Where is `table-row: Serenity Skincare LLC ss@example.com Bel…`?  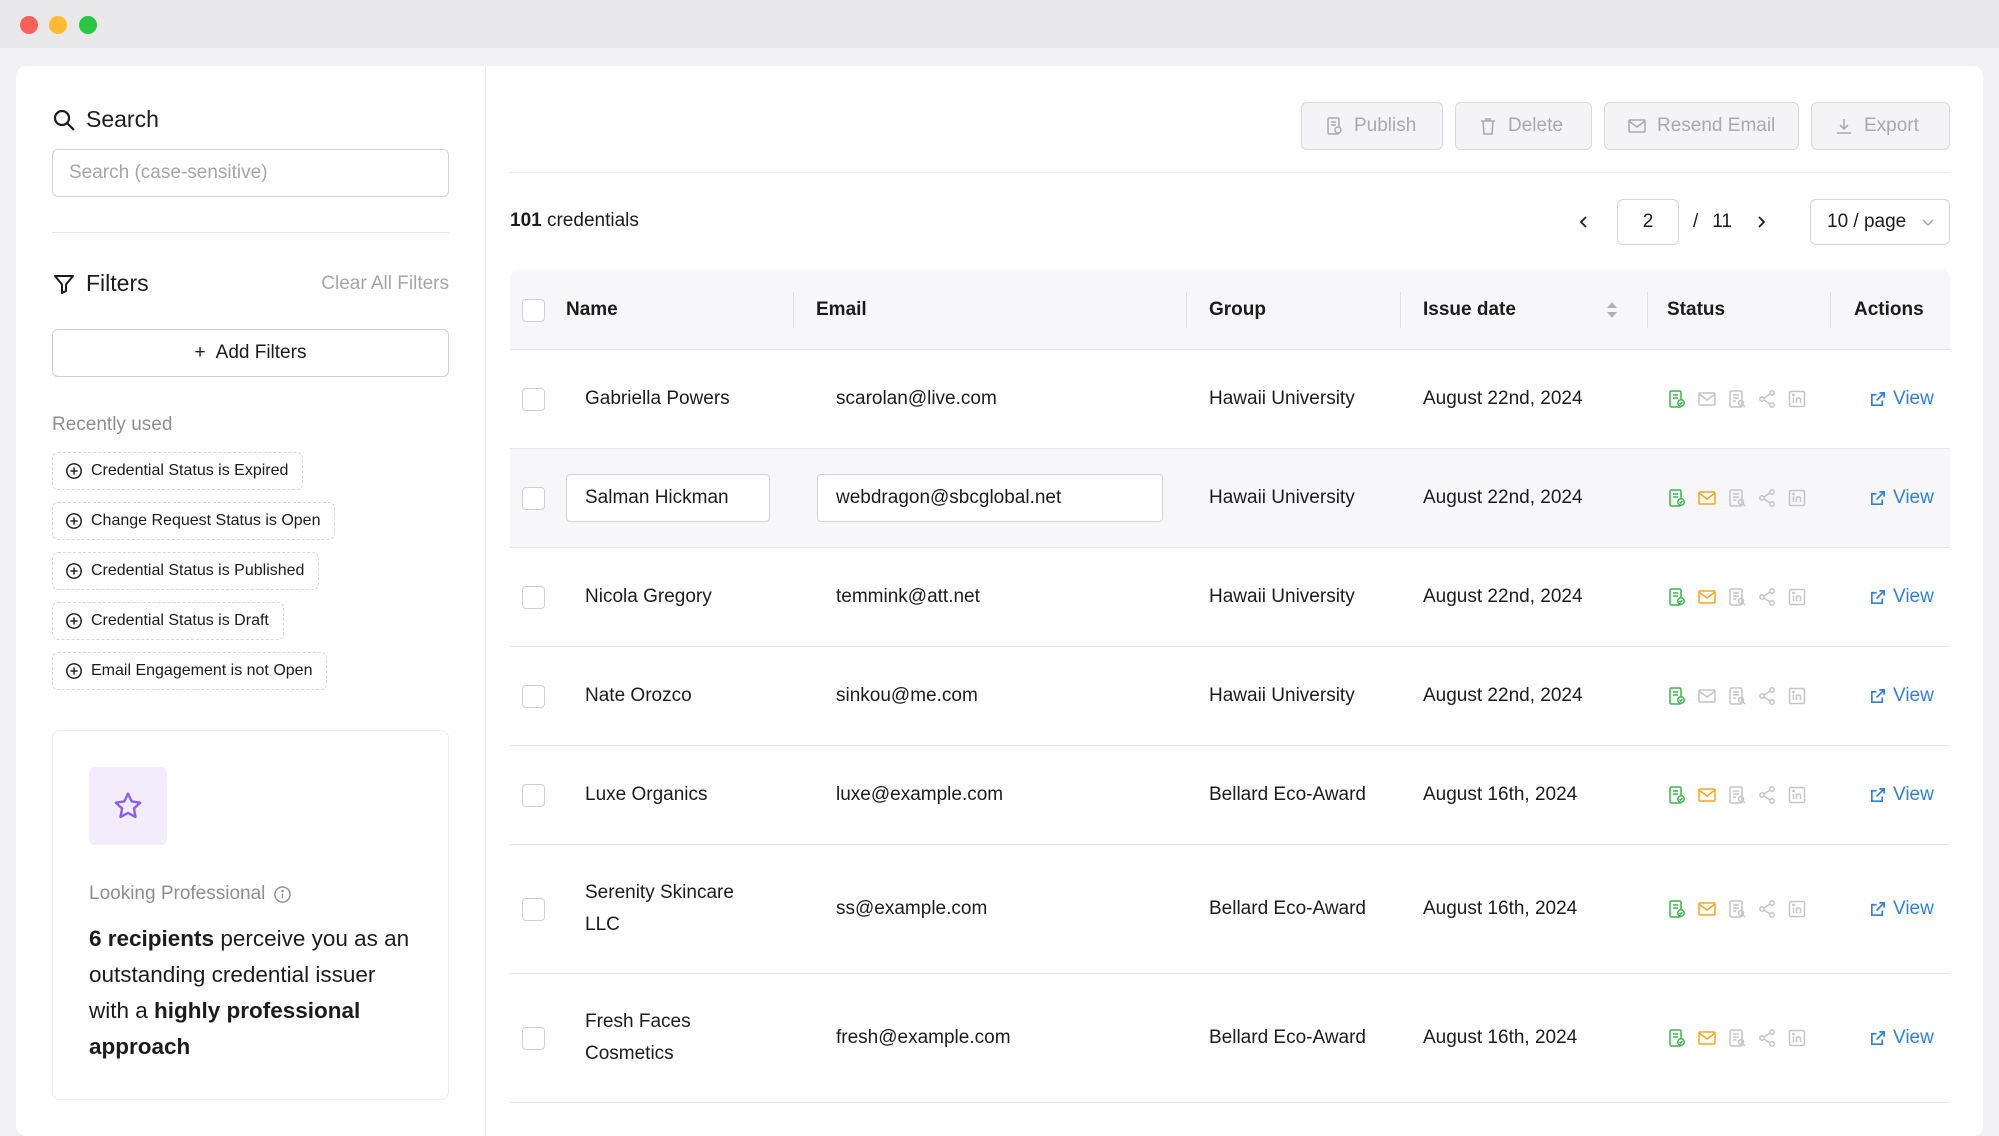
table-row: Serenity Skincare LLC ss@example.com Bel… is located at coordinates (1230, 909).